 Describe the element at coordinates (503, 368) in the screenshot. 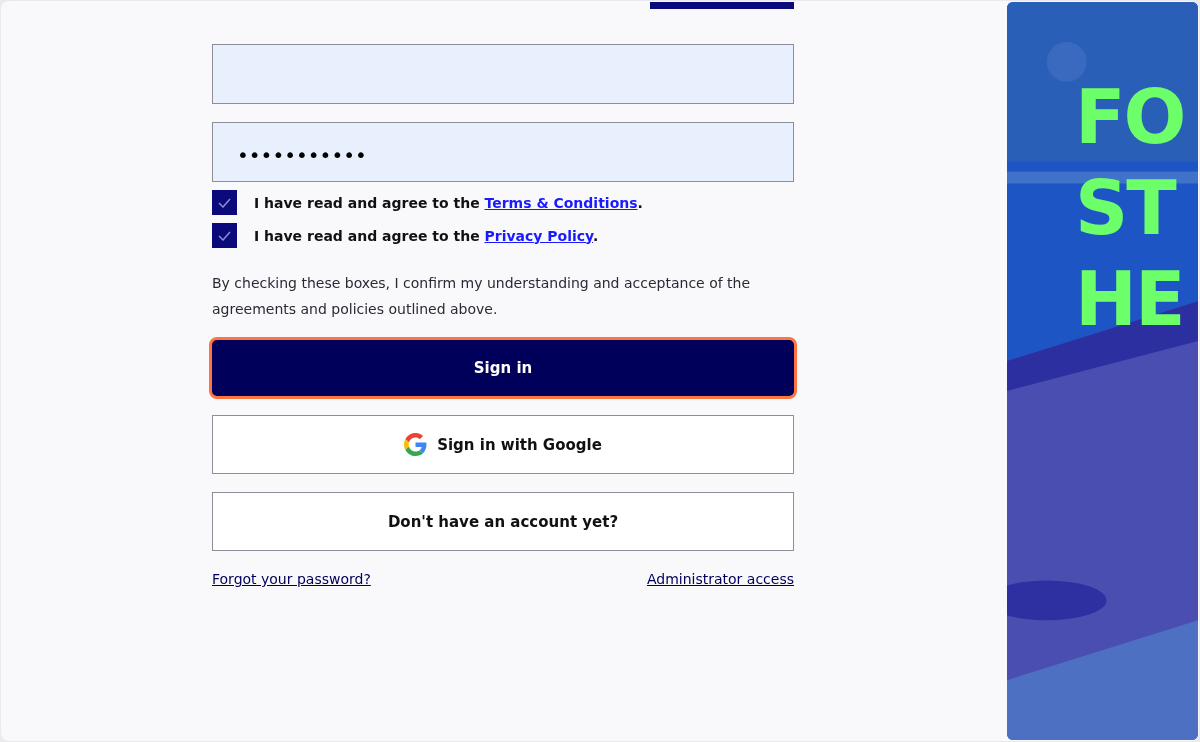

I see `sign-in-button: Sign in` at that location.